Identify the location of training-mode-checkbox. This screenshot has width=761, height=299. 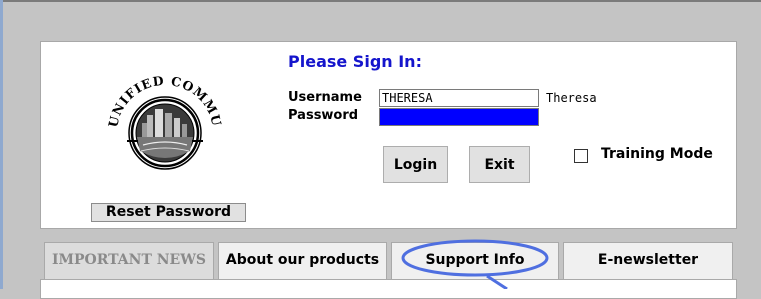
(581, 156).